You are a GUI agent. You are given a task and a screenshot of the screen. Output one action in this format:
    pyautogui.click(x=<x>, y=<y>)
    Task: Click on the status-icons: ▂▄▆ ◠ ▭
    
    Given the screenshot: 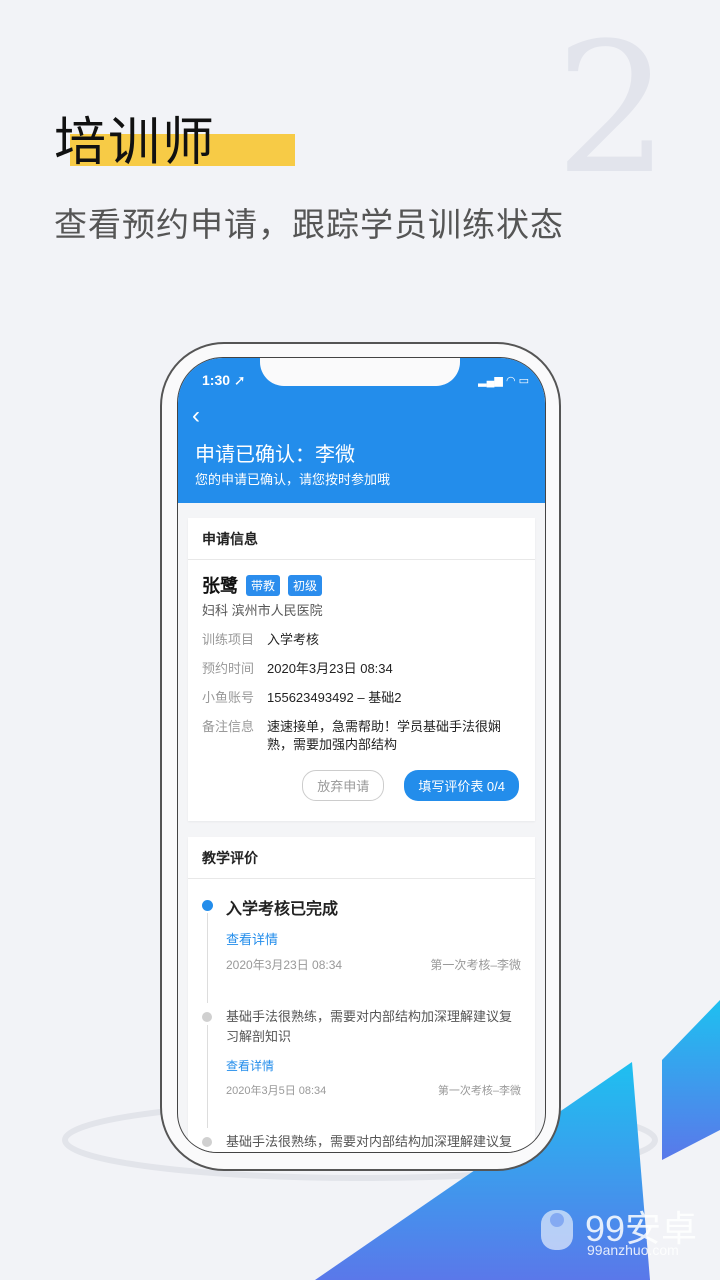 What is the action you would take?
    pyautogui.click(x=503, y=381)
    